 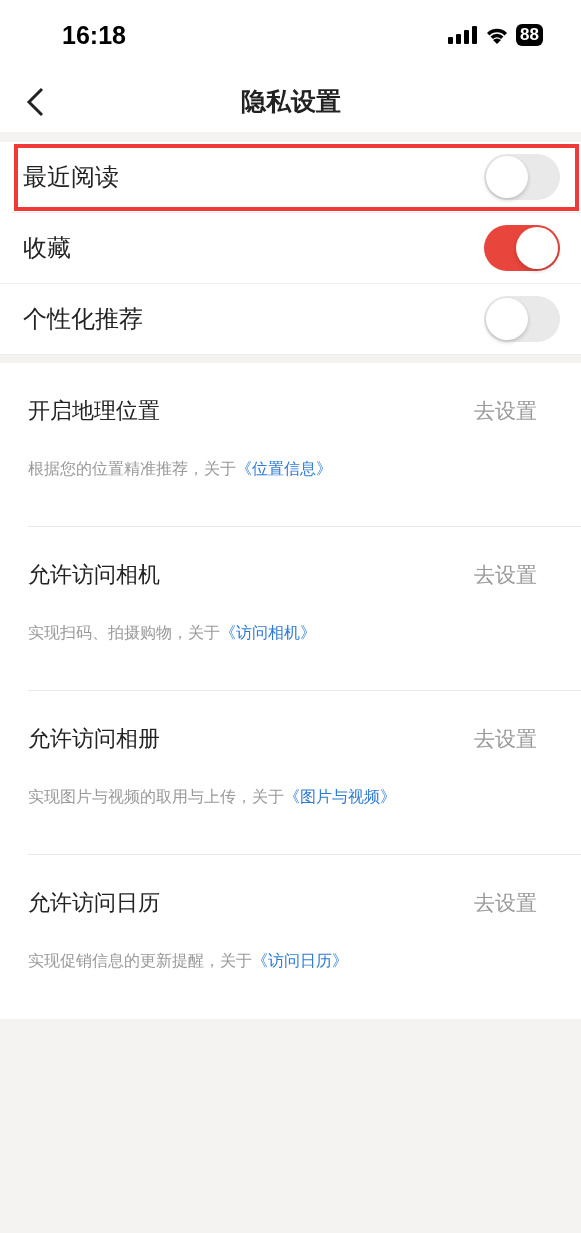 What do you see at coordinates (83, 319) in the screenshot?
I see `setting-label: 个性化推荐` at bounding box center [83, 319].